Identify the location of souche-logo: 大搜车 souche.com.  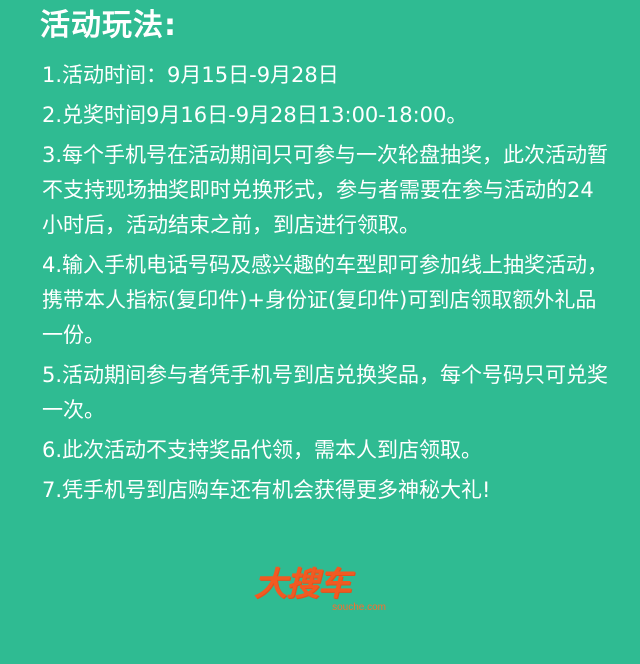
(321, 591).